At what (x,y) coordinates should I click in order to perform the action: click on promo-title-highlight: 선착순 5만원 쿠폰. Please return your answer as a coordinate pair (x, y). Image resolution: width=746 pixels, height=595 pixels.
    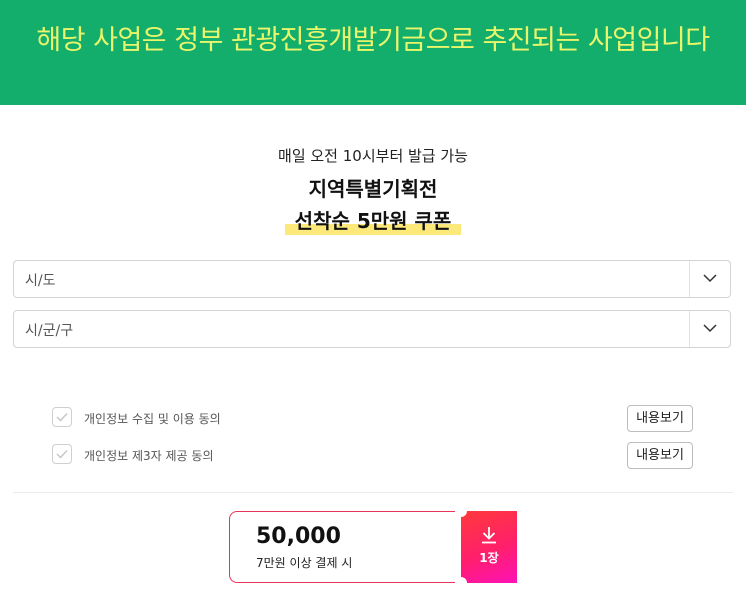
    Looking at the image, I should click on (373, 220).